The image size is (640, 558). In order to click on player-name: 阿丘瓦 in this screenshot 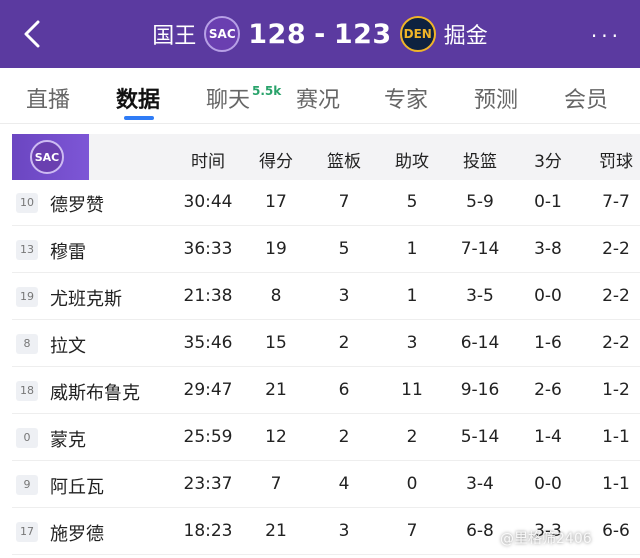, I will do `click(77, 486)`.